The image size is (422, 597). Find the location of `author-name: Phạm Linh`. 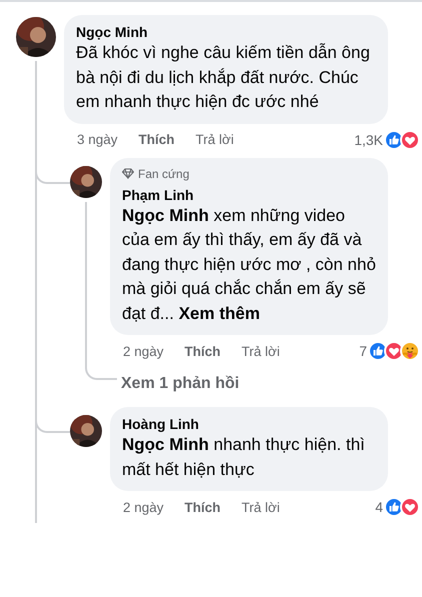

author-name: Phạm Linh is located at coordinates (249, 195).